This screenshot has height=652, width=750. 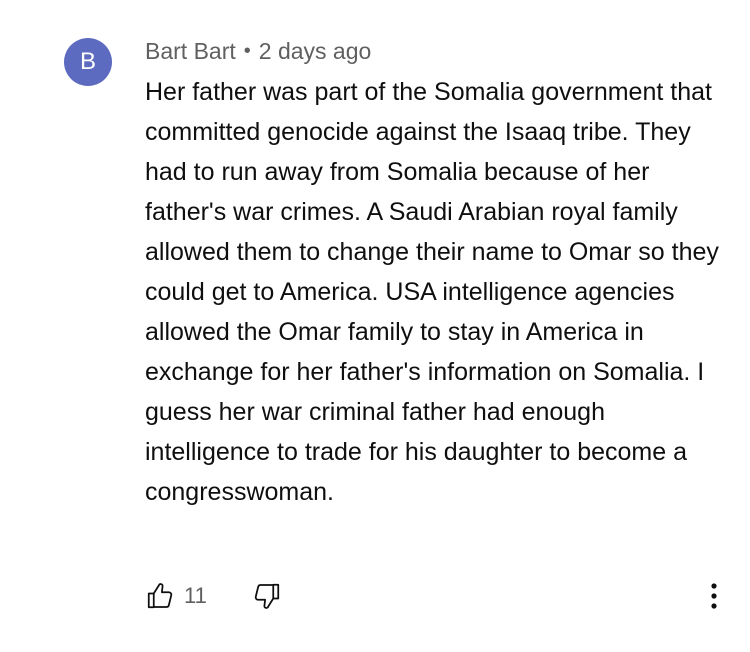 I want to click on author-name: Bart Bart, so click(x=190, y=51).